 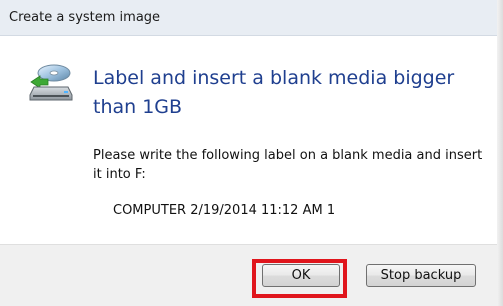 I want to click on stop-backup-button: Stop backup, so click(x=421, y=275).